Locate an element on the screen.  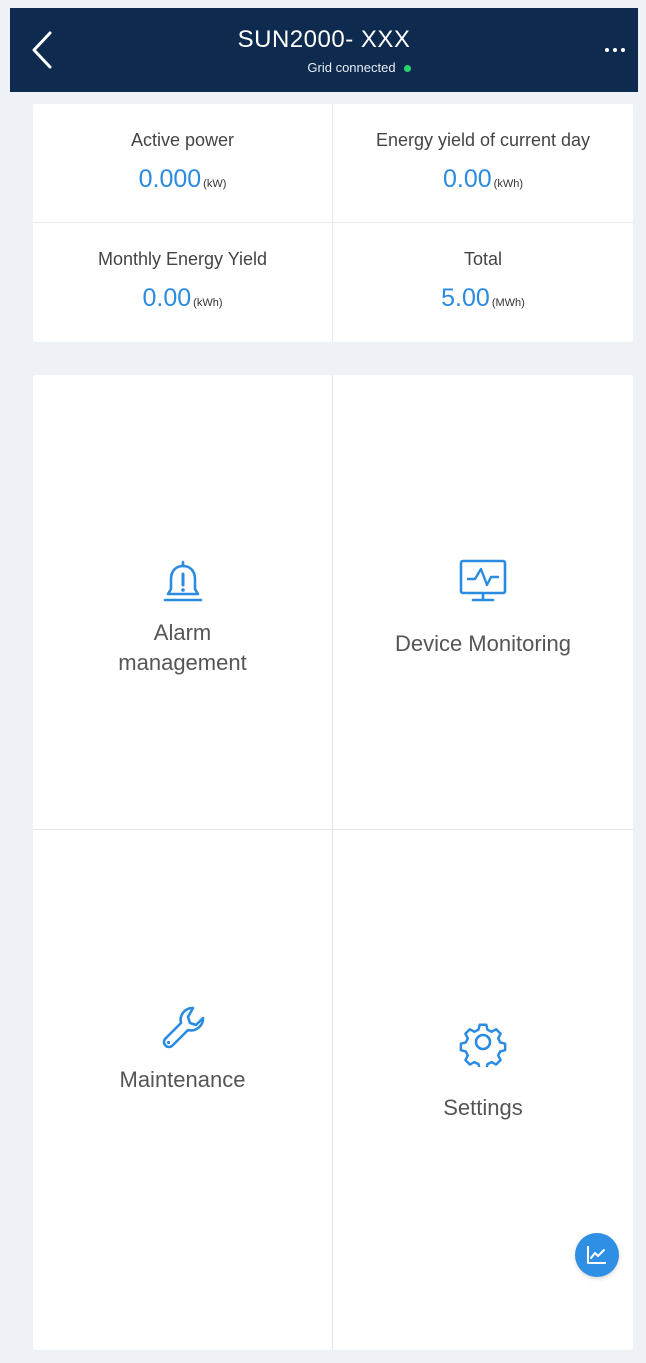
alarm-management-label: Alarm management is located at coordinates (182, 647).